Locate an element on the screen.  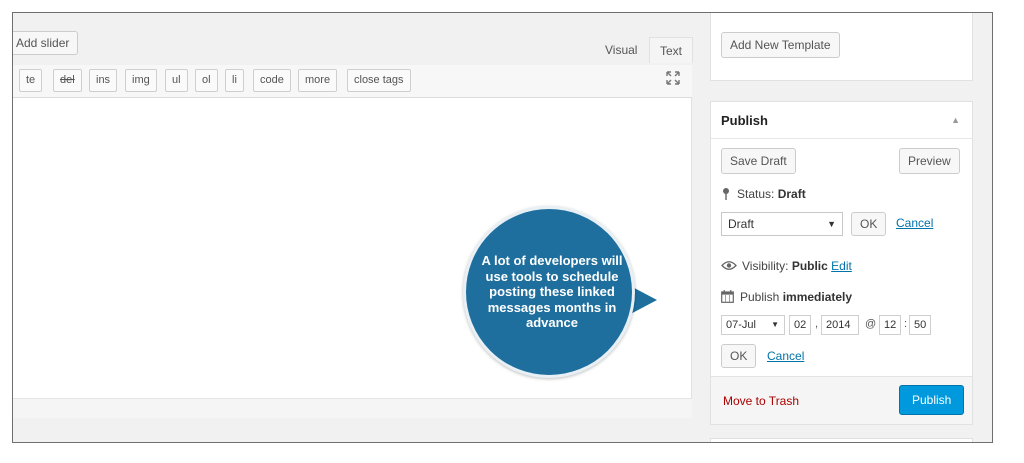
date-ok-button: OK is located at coordinates (739, 356).